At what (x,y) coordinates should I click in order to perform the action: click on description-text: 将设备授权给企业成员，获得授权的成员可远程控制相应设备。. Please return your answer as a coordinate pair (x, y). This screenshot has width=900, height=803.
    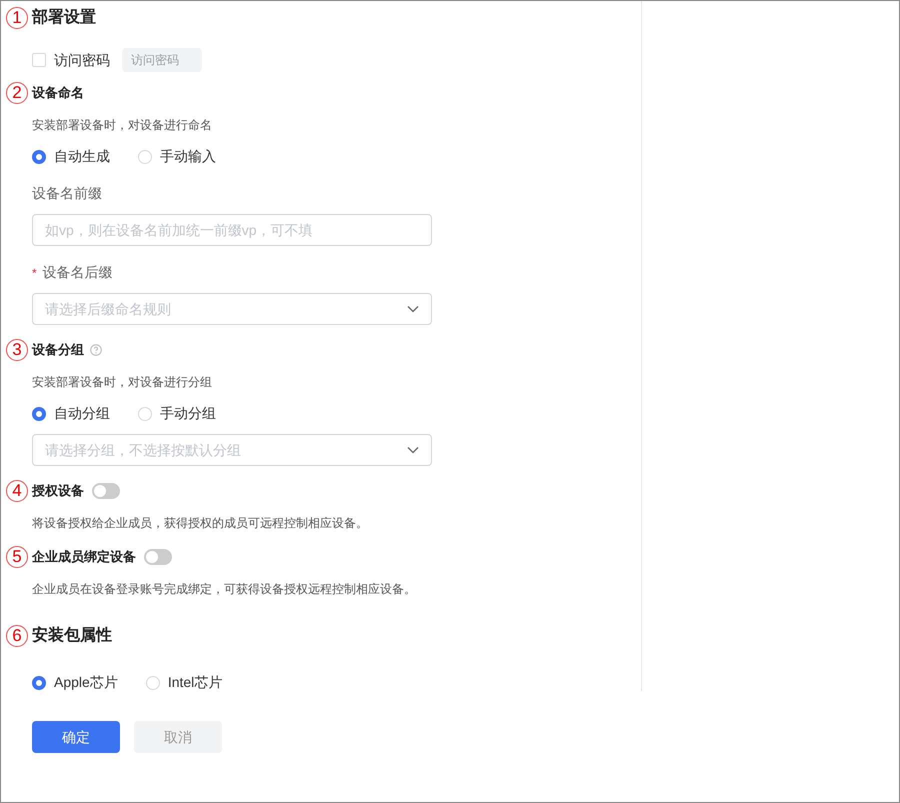
    Looking at the image, I should click on (200, 523).